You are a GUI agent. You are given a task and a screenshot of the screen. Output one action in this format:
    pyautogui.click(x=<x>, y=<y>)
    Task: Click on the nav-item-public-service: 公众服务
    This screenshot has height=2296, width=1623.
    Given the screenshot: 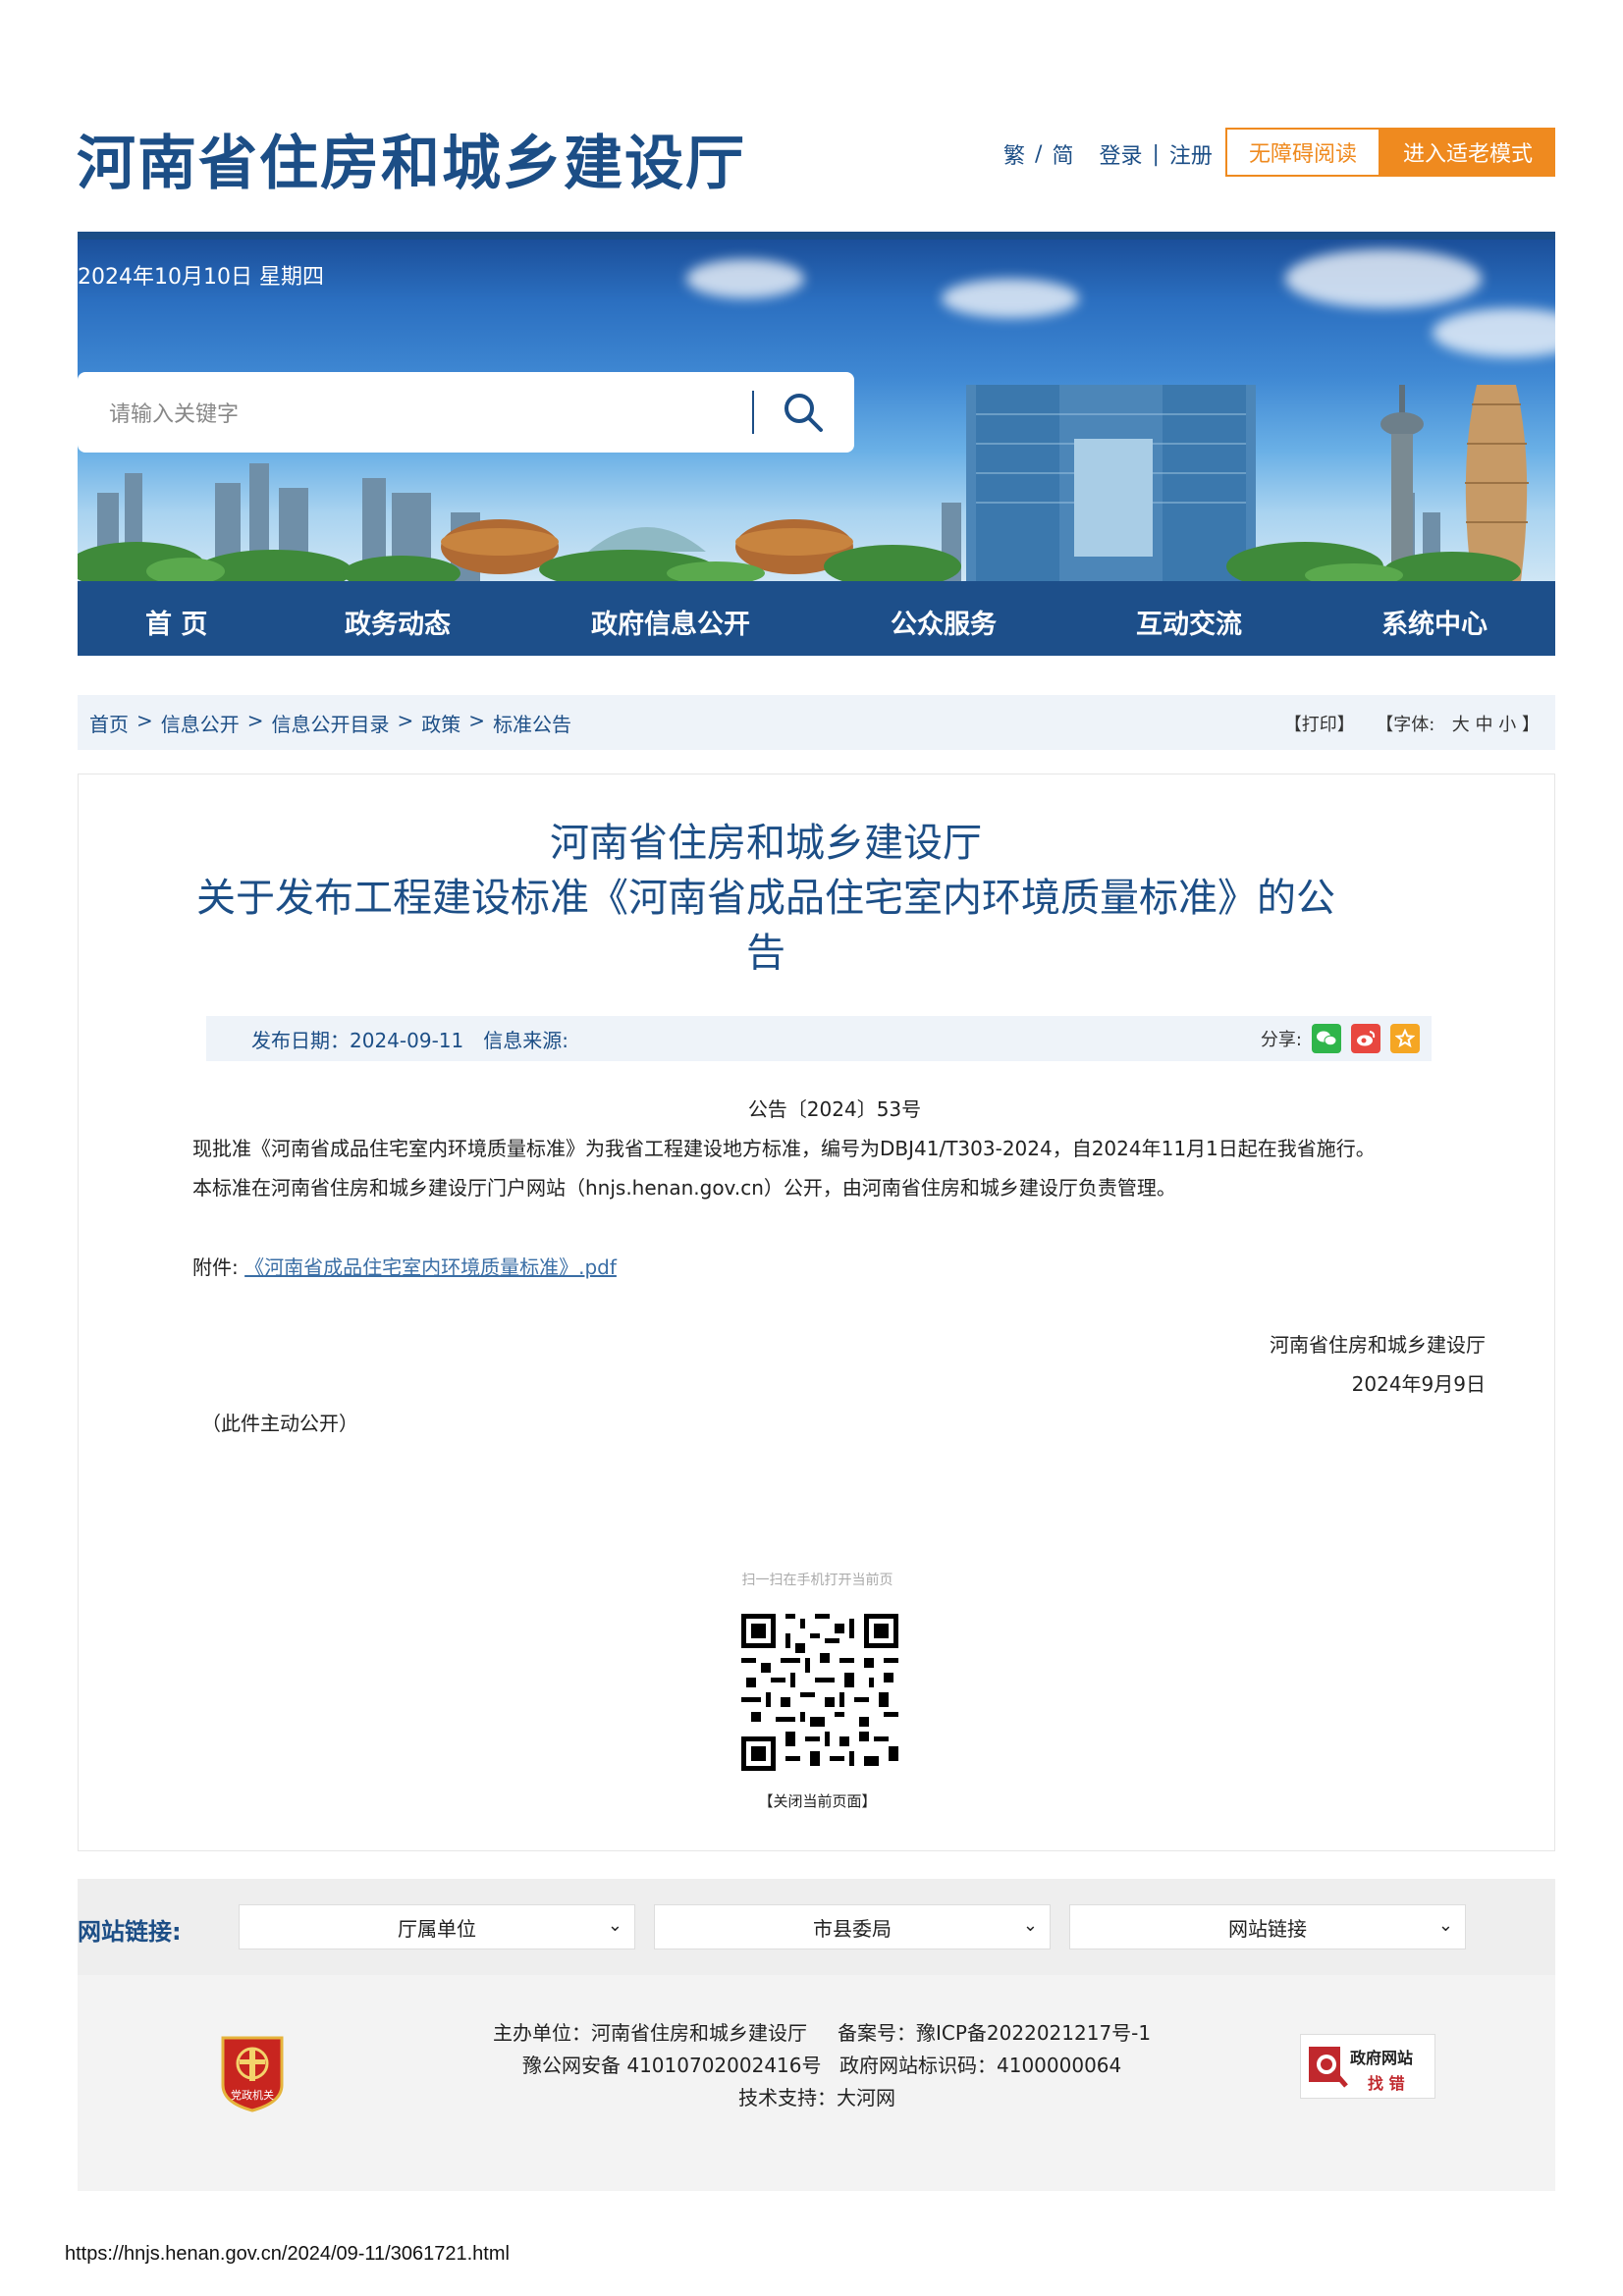 What is the action you would take?
    pyautogui.click(x=944, y=622)
    